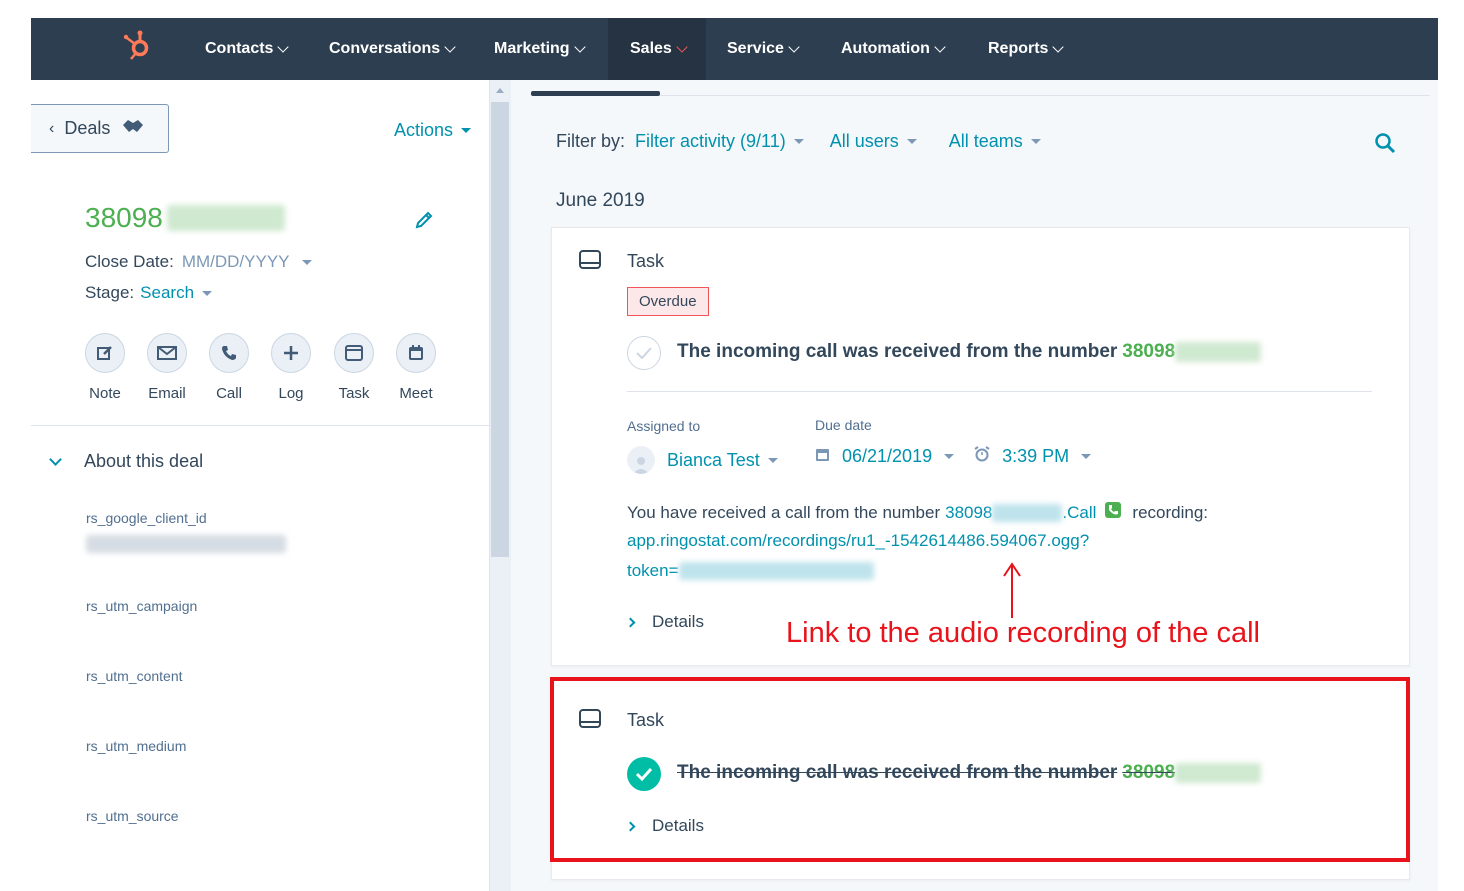 The height and width of the screenshot is (891, 1464). I want to click on due-date-label: Due date, so click(843, 425).